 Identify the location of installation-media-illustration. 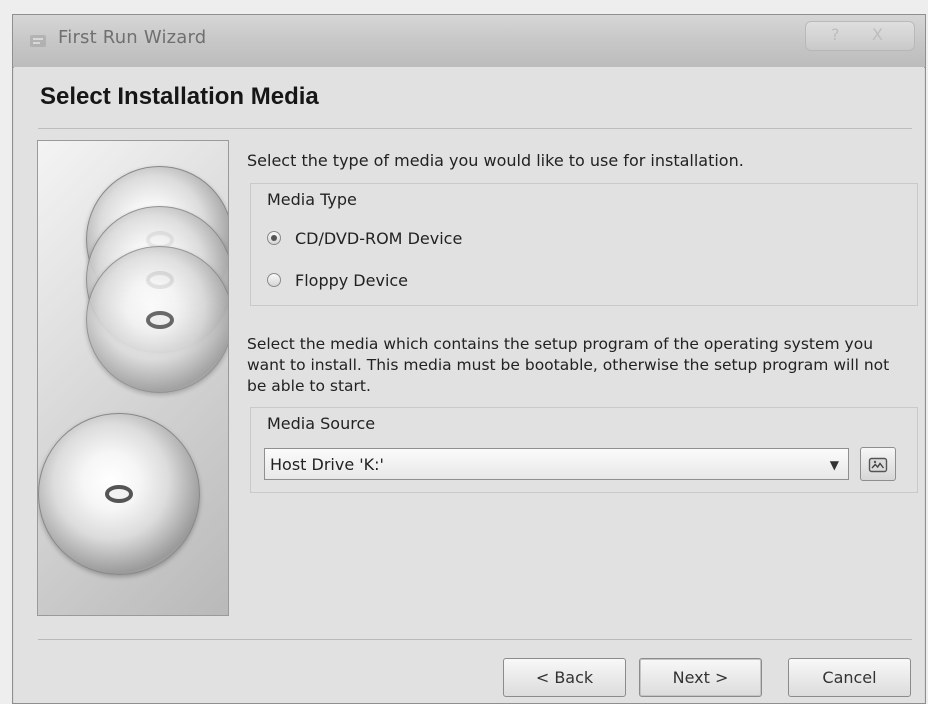
(133, 378).